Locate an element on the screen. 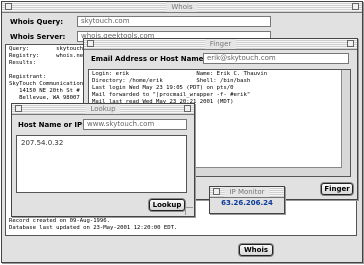  finger-window-title: Finger is located at coordinates (220, 44).